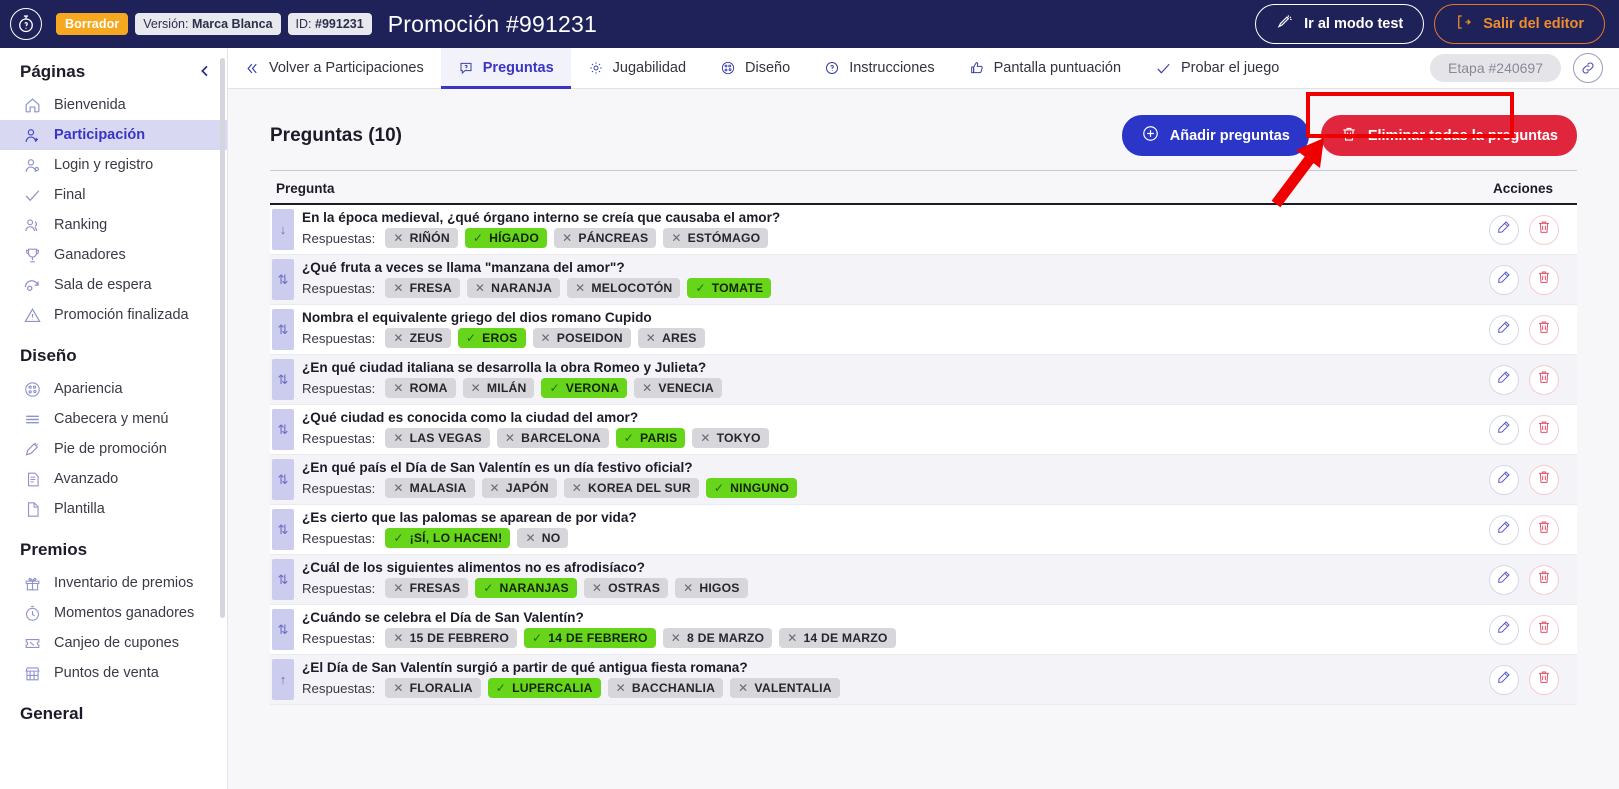  I want to click on answer-text: EROS, so click(500, 338).